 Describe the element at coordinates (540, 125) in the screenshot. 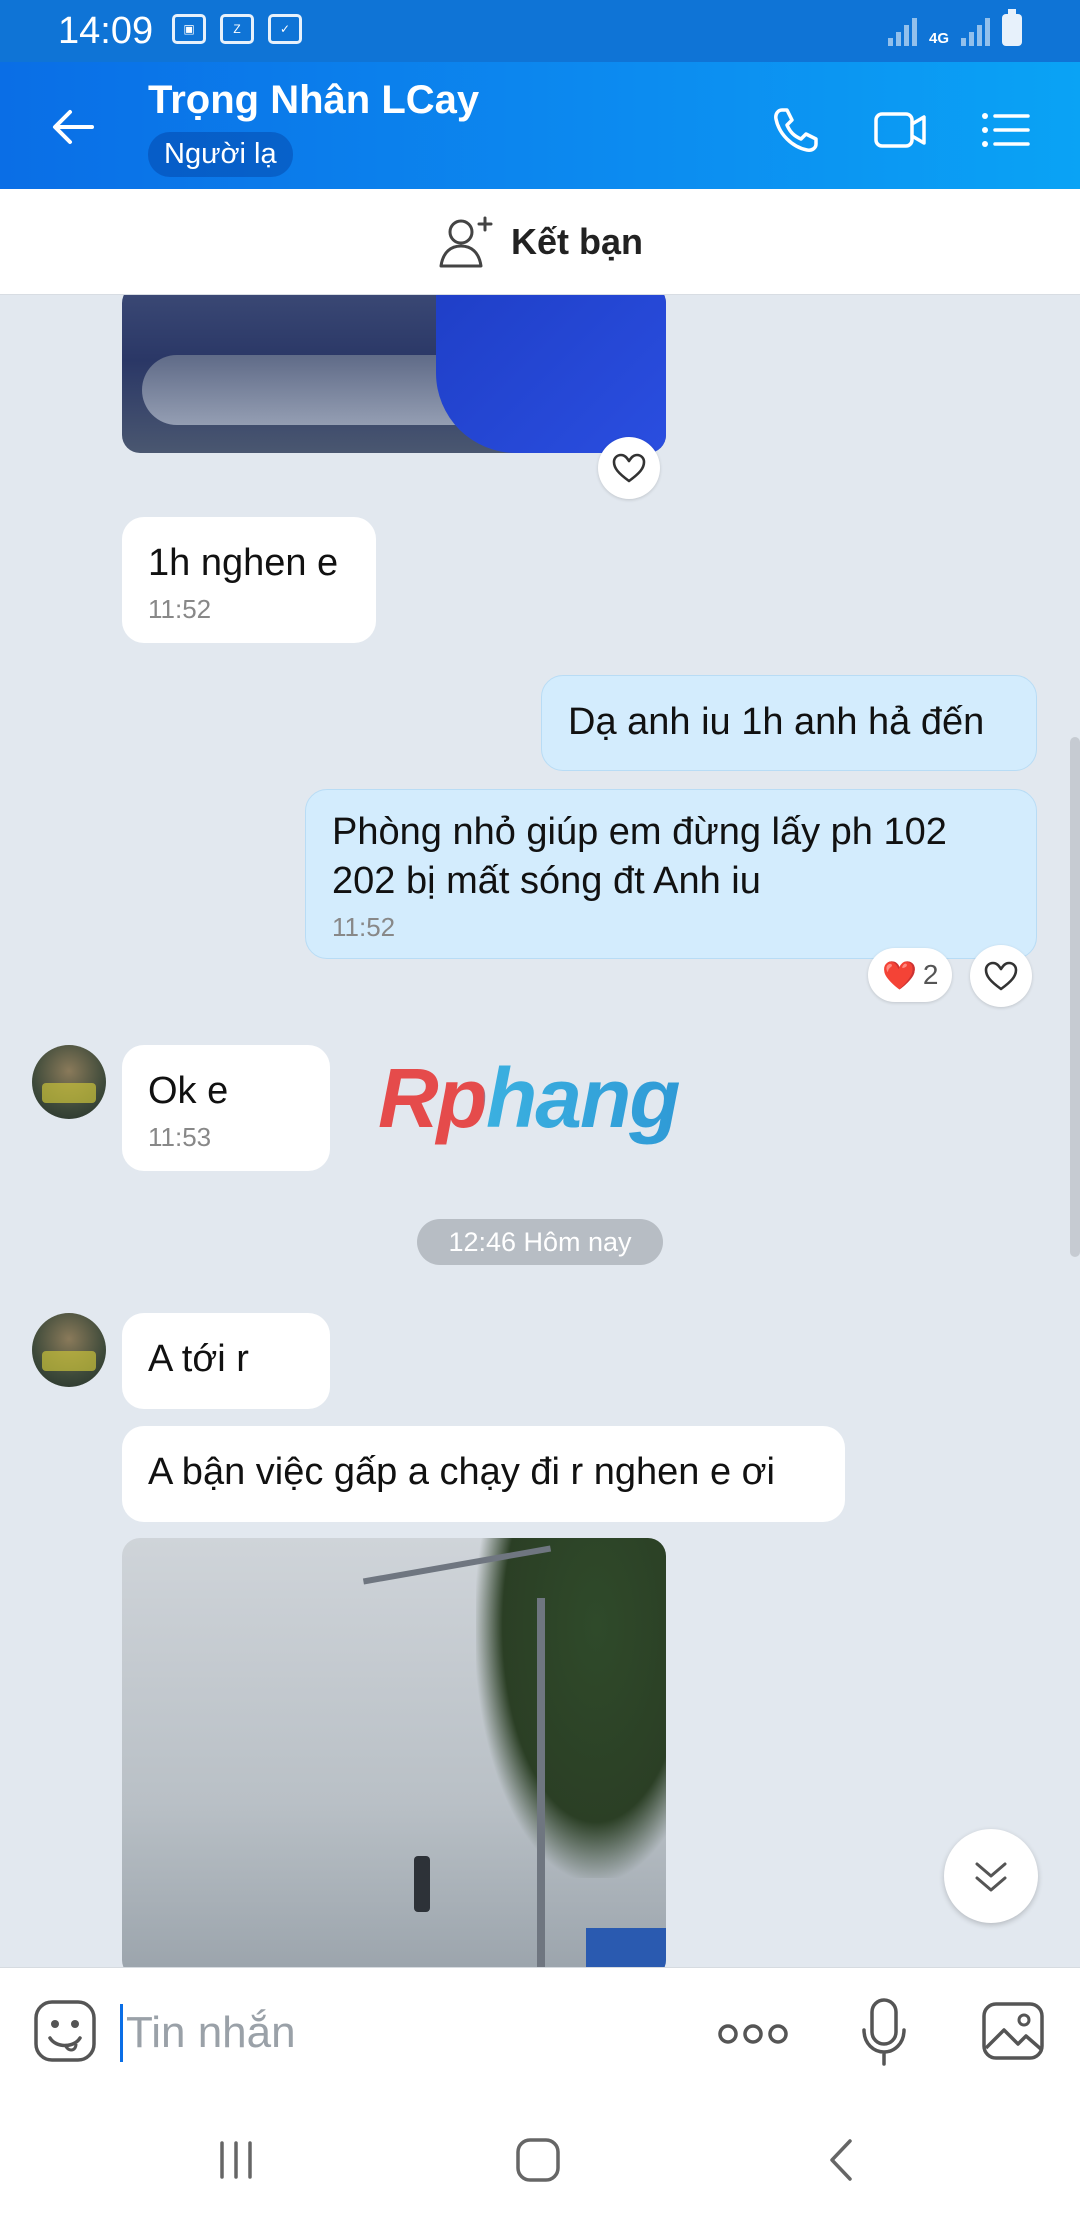

I see `chat-header: Trọng Nhân LCay Người lạ` at that location.